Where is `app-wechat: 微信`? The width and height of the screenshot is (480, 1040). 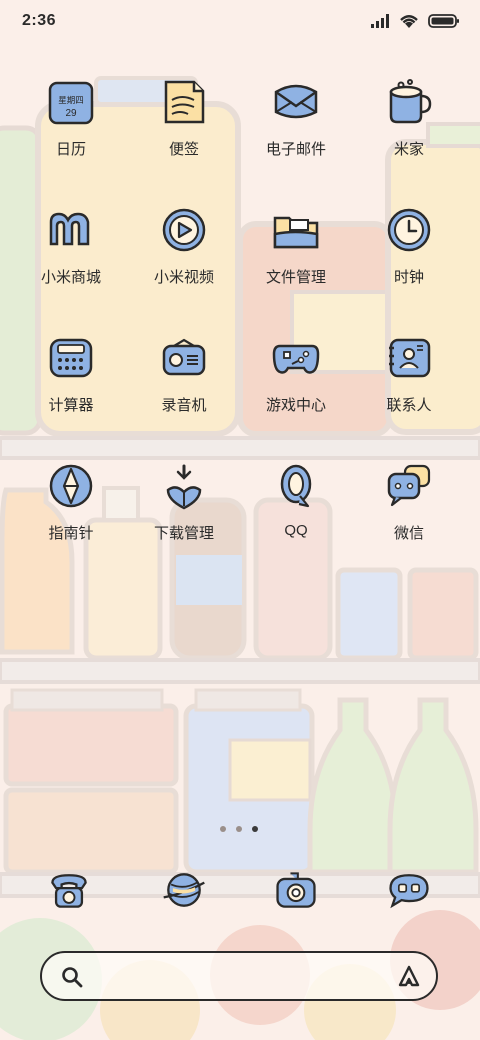
app-wechat: 微信 is located at coordinates (409, 514).